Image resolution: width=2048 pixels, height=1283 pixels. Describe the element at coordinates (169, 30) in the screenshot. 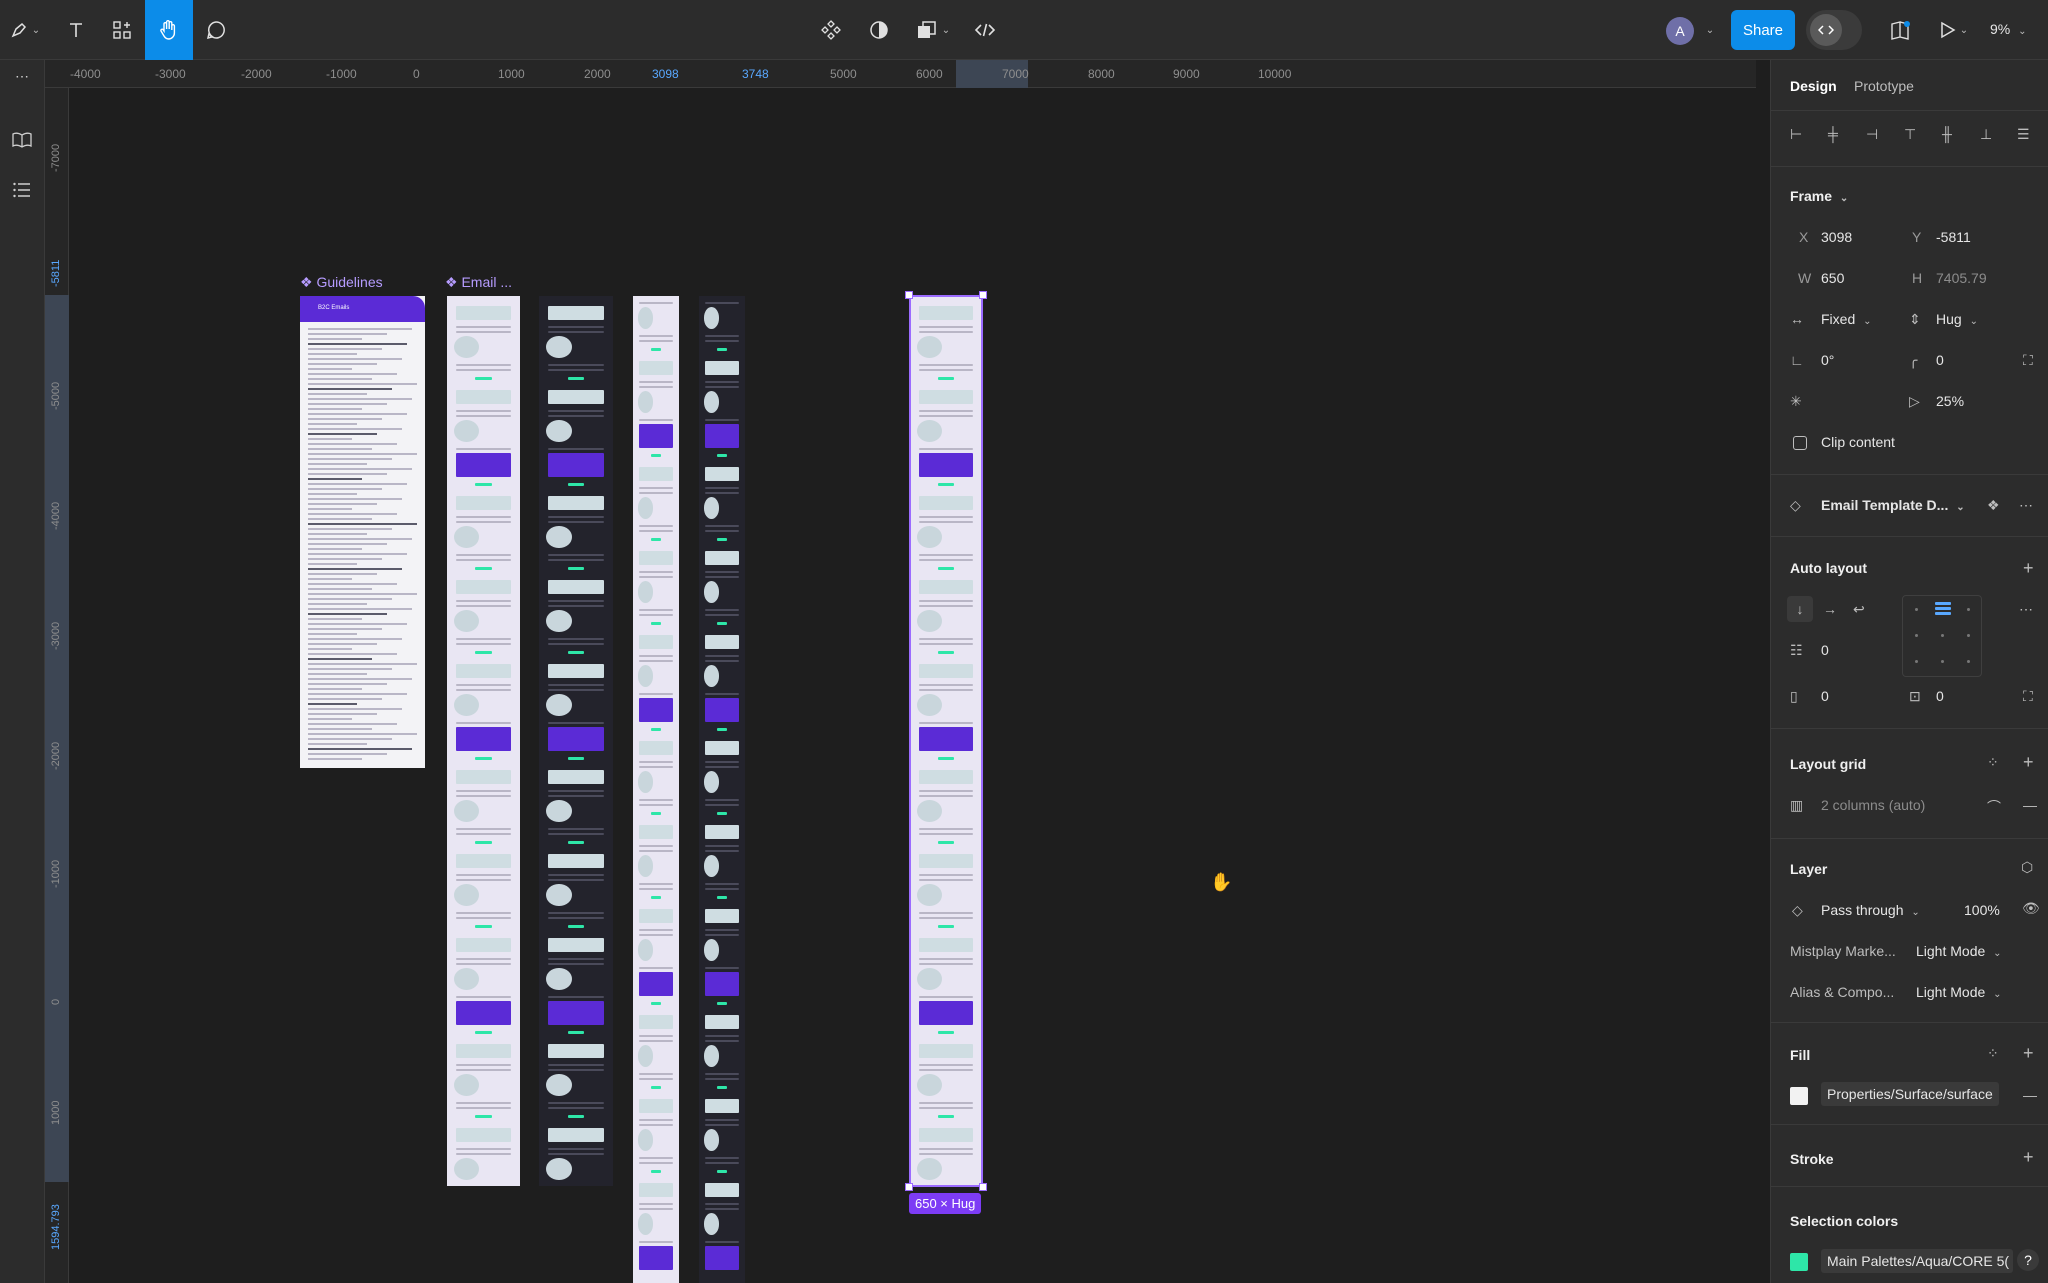

I see `hand-tool-button` at that location.